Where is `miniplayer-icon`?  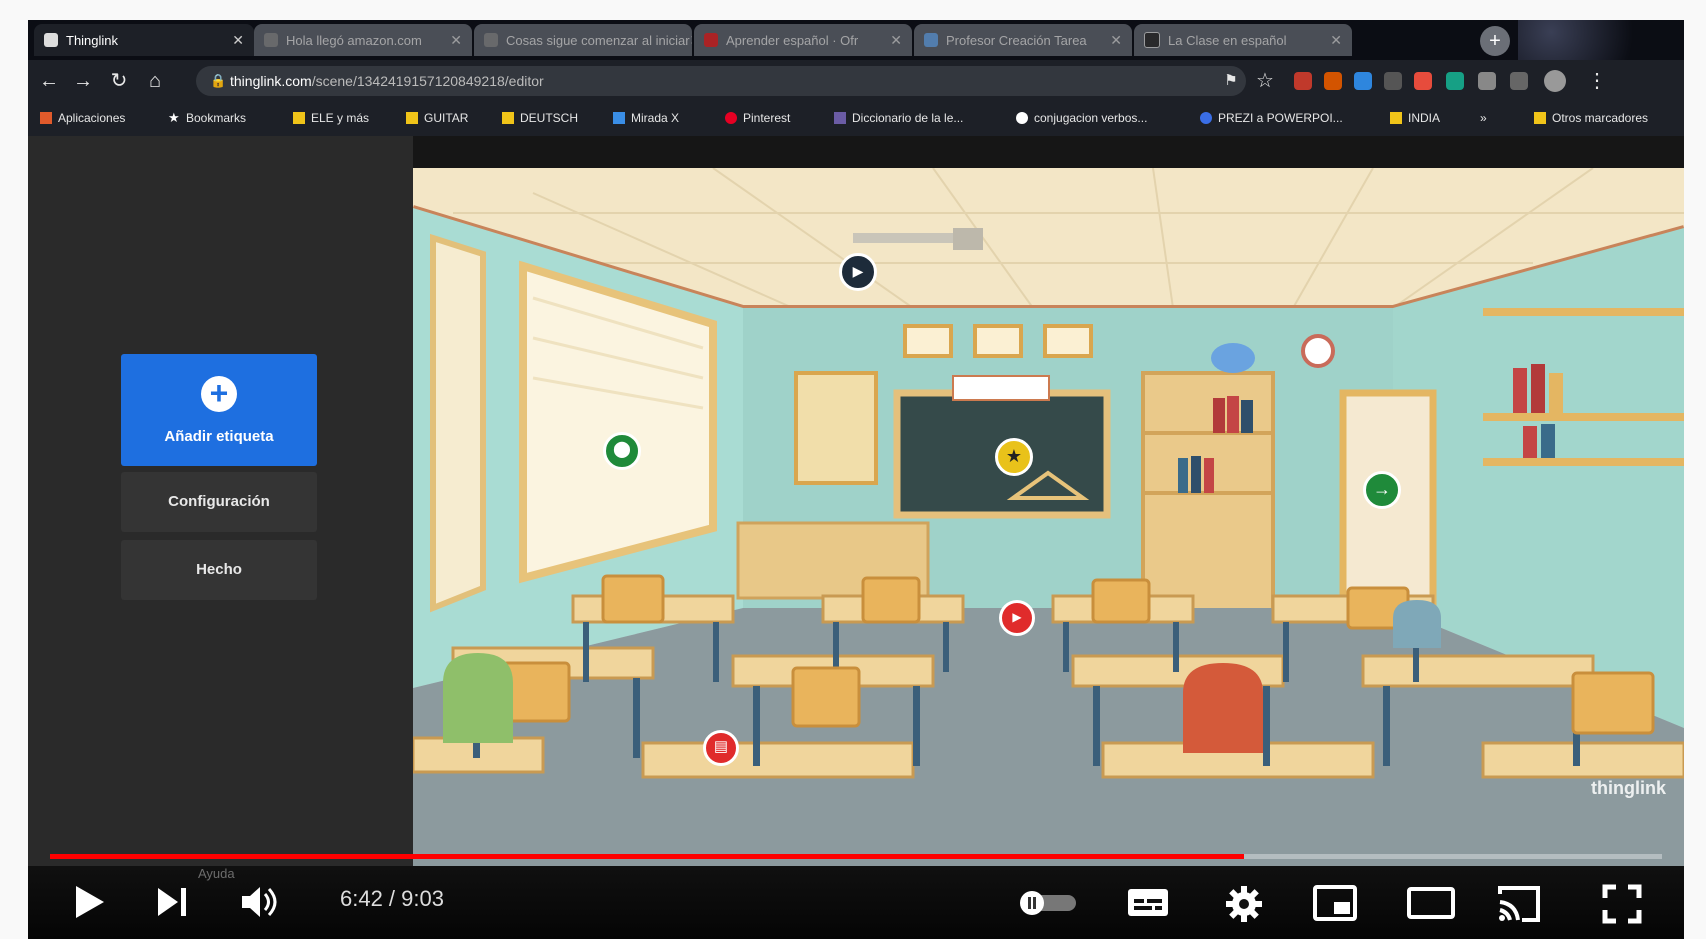
miniplayer-icon is located at coordinates (1335, 903).